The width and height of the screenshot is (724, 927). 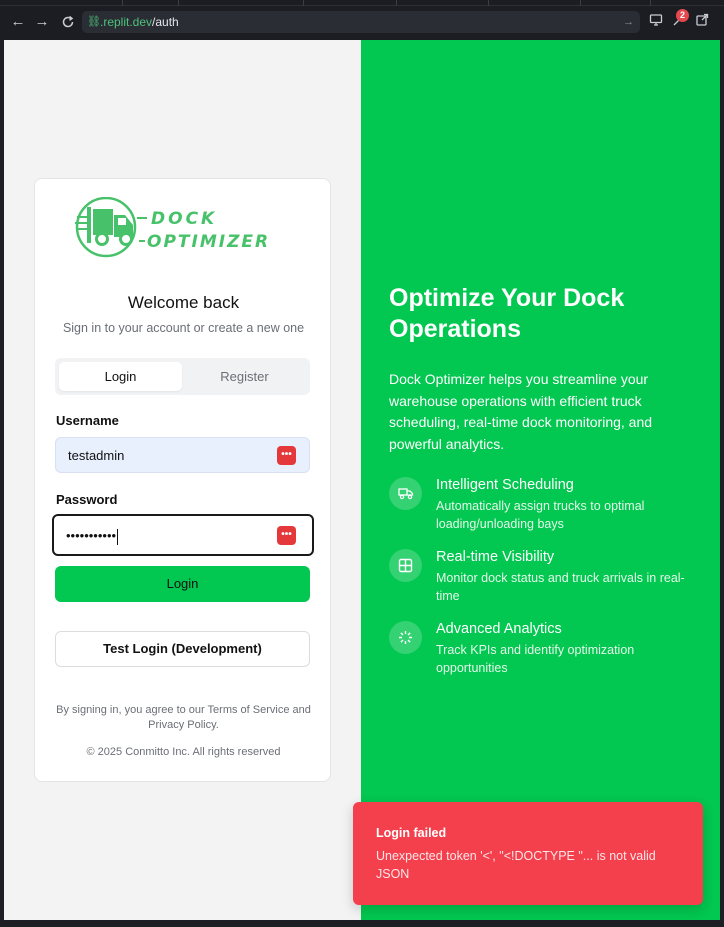 What do you see at coordinates (362, 3) in the screenshot?
I see `tab-strip` at bounding box center [362, 3].